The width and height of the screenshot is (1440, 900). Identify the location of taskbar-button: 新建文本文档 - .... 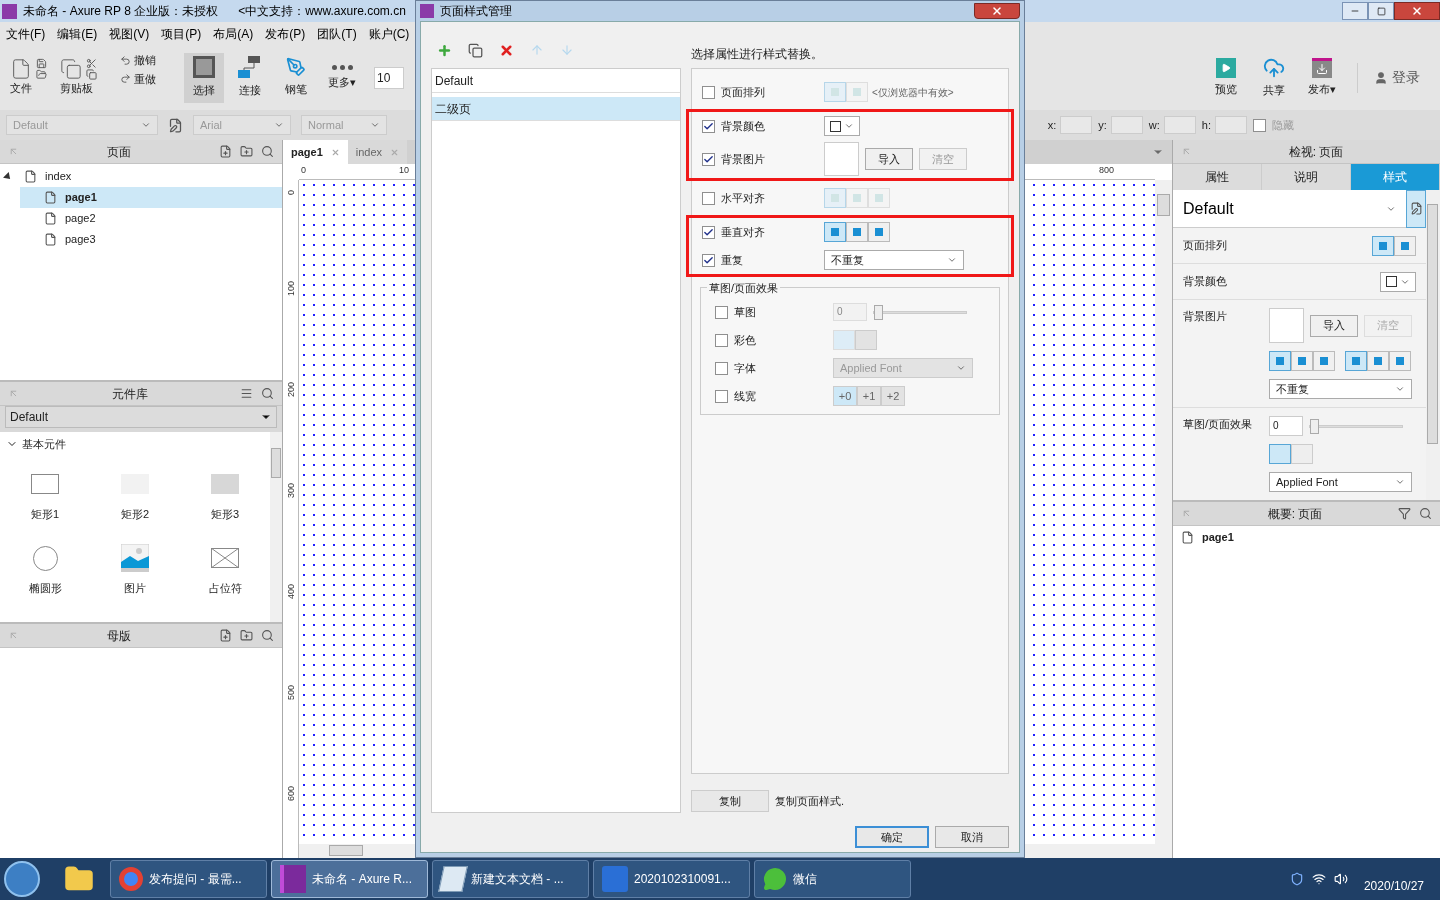
(510, 879).